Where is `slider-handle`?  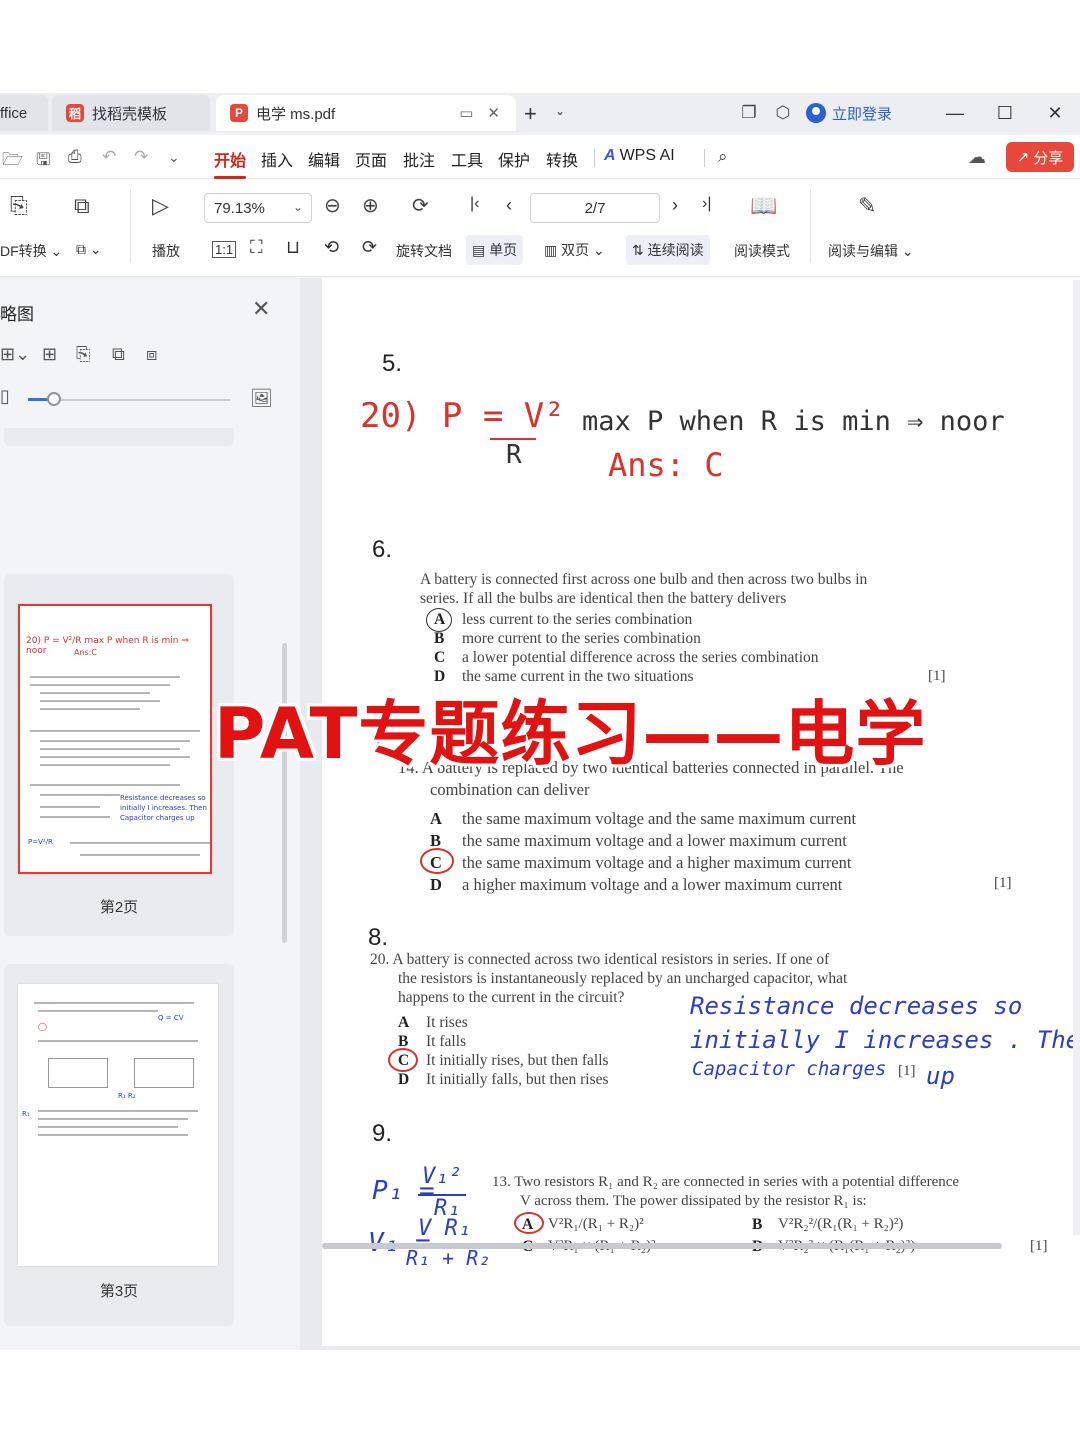 slider-handle is located at coordinates (54, 399).